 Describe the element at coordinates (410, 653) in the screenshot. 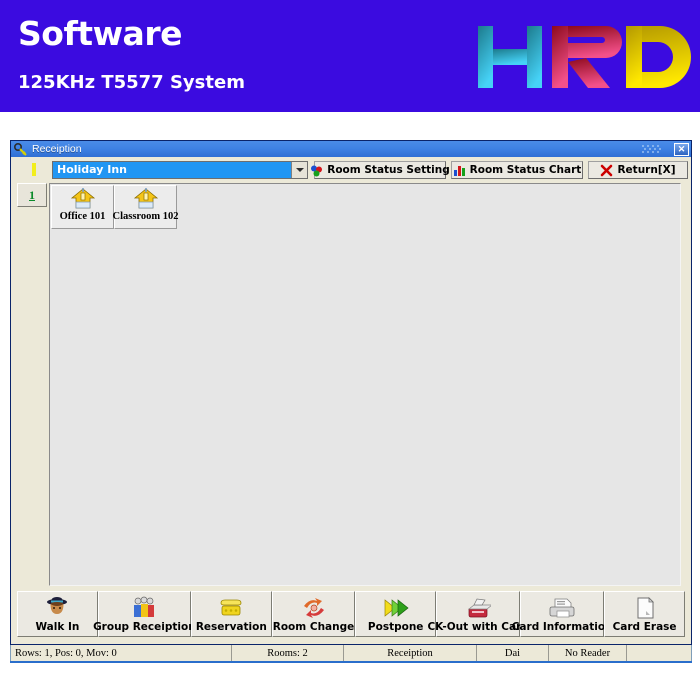

I see `status-module-name: Receiption` at that location.